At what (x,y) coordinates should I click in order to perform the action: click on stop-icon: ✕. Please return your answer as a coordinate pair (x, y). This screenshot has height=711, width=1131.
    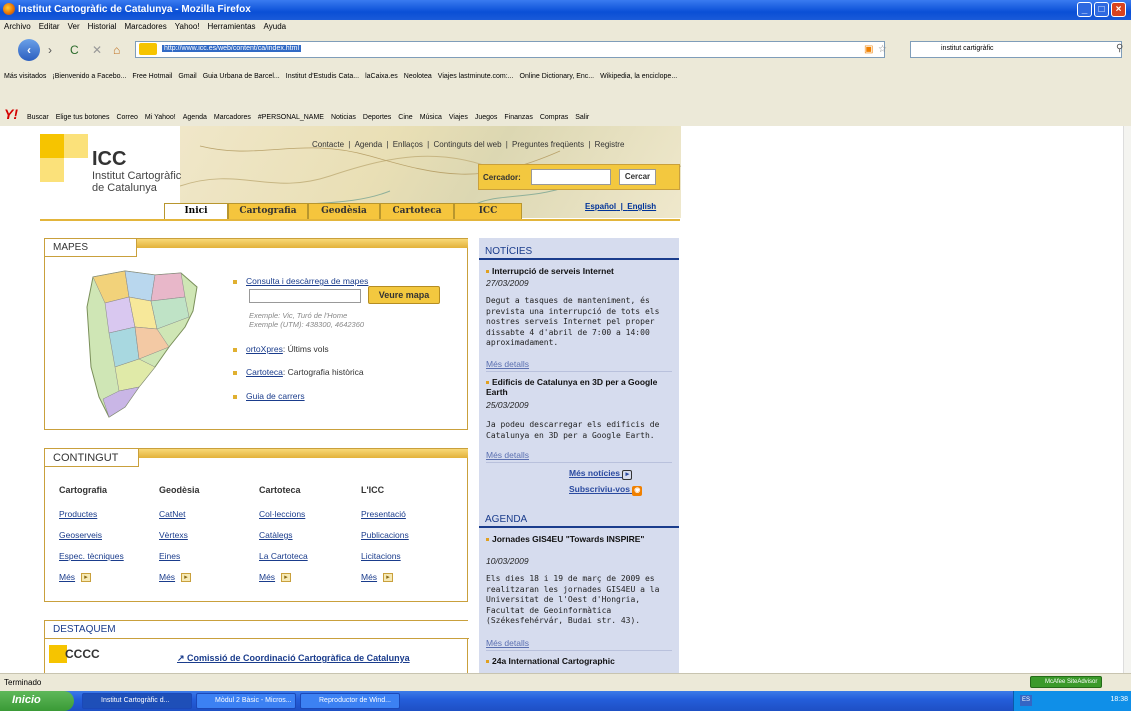
    Looking at the image, I should click on (97, 50).